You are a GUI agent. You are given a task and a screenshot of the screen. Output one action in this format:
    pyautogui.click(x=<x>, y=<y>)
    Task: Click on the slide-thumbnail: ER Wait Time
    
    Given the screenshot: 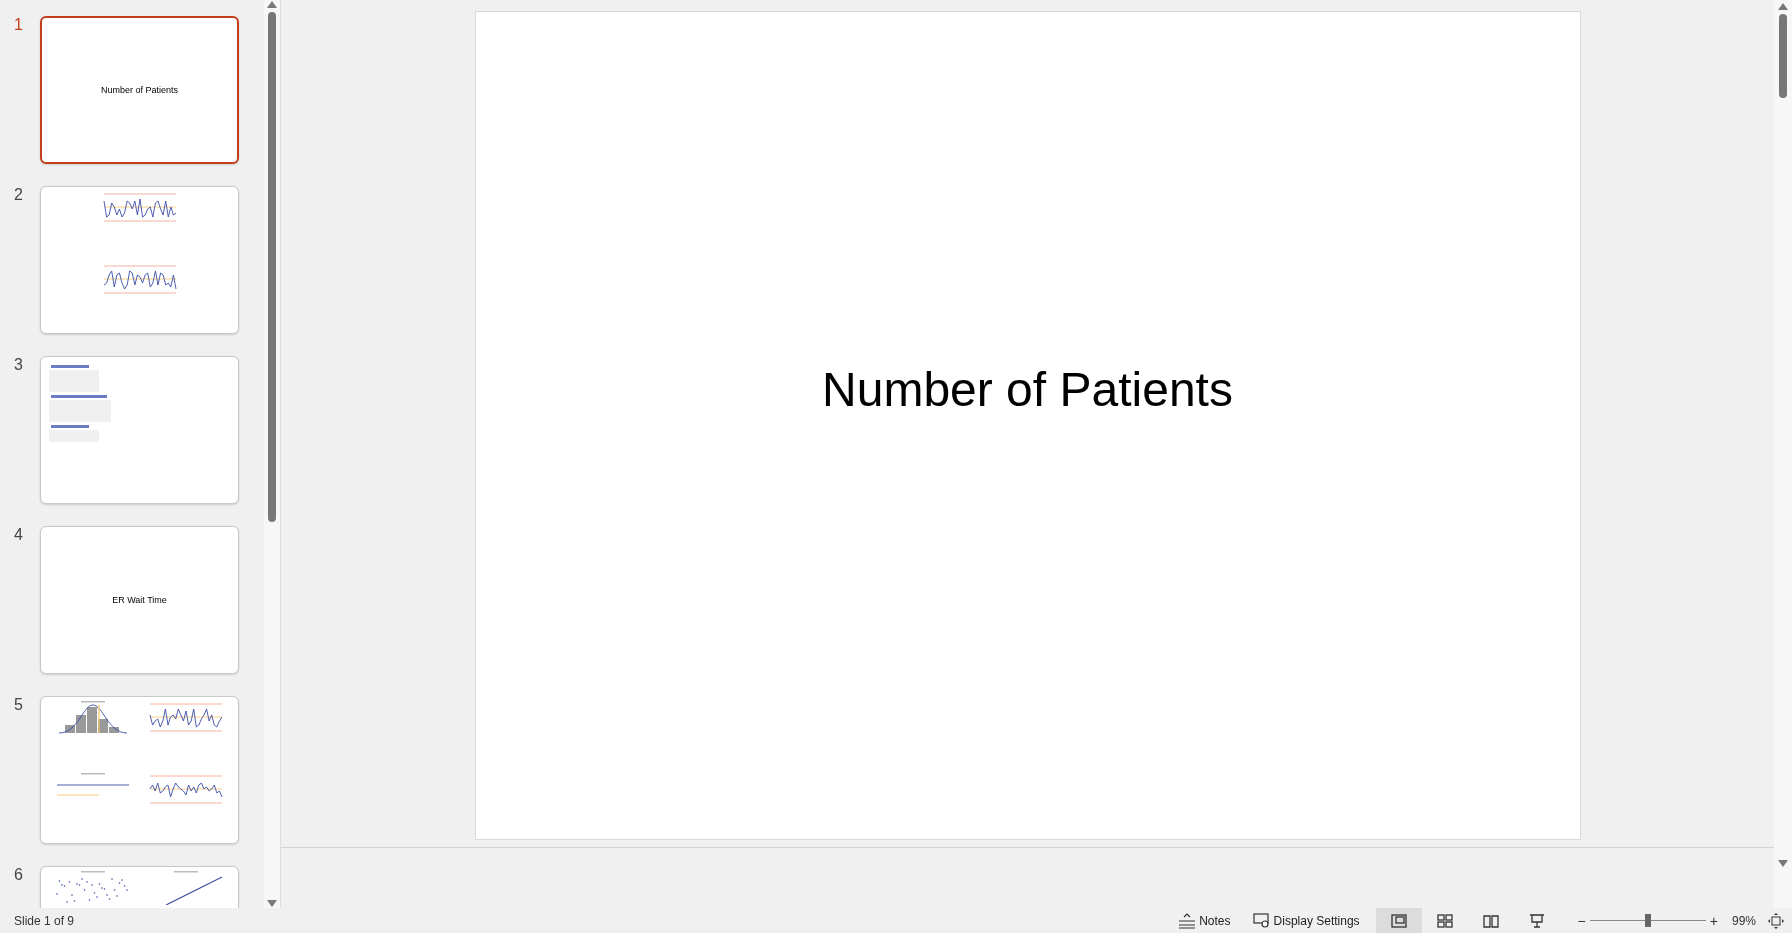 What is the action you would take?
    pyautogui.click(x=139, y=600)
    